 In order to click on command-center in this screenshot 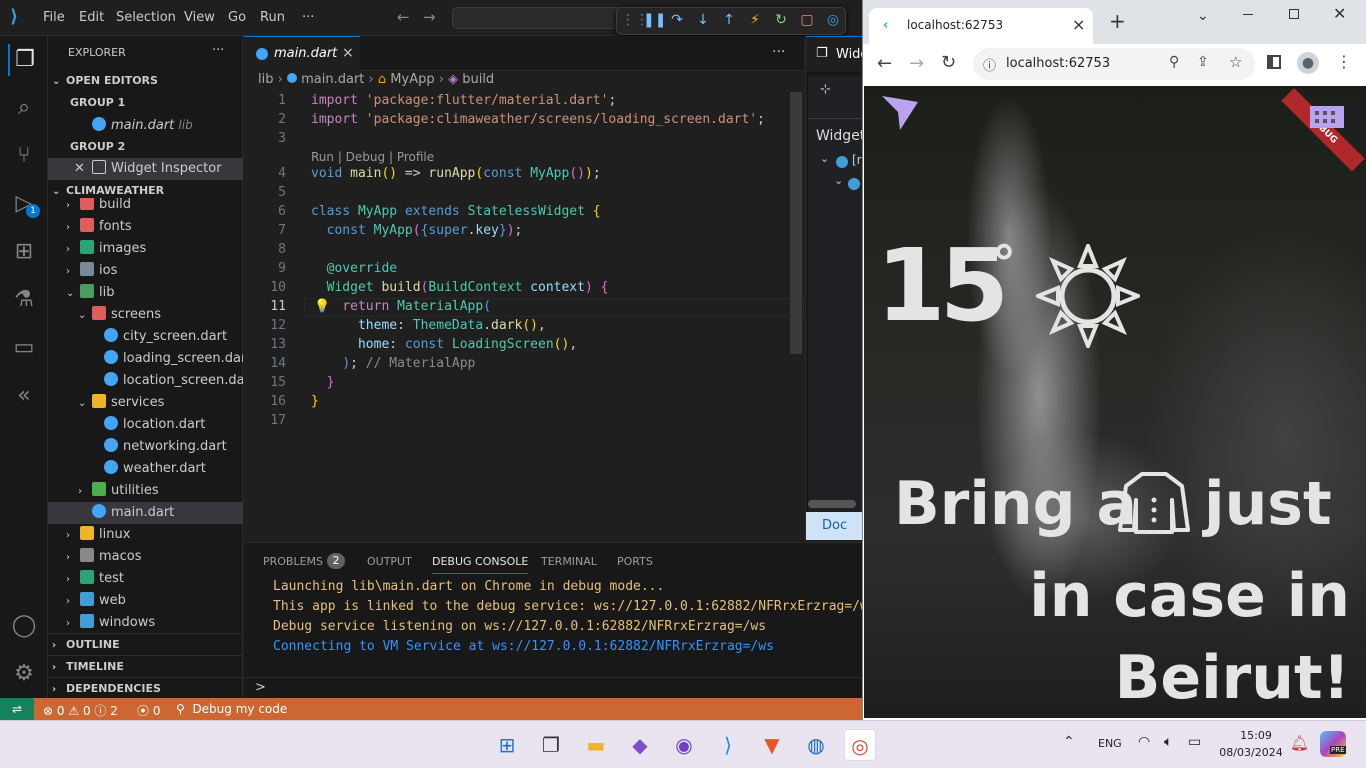, I will do `click(537, 18)`.